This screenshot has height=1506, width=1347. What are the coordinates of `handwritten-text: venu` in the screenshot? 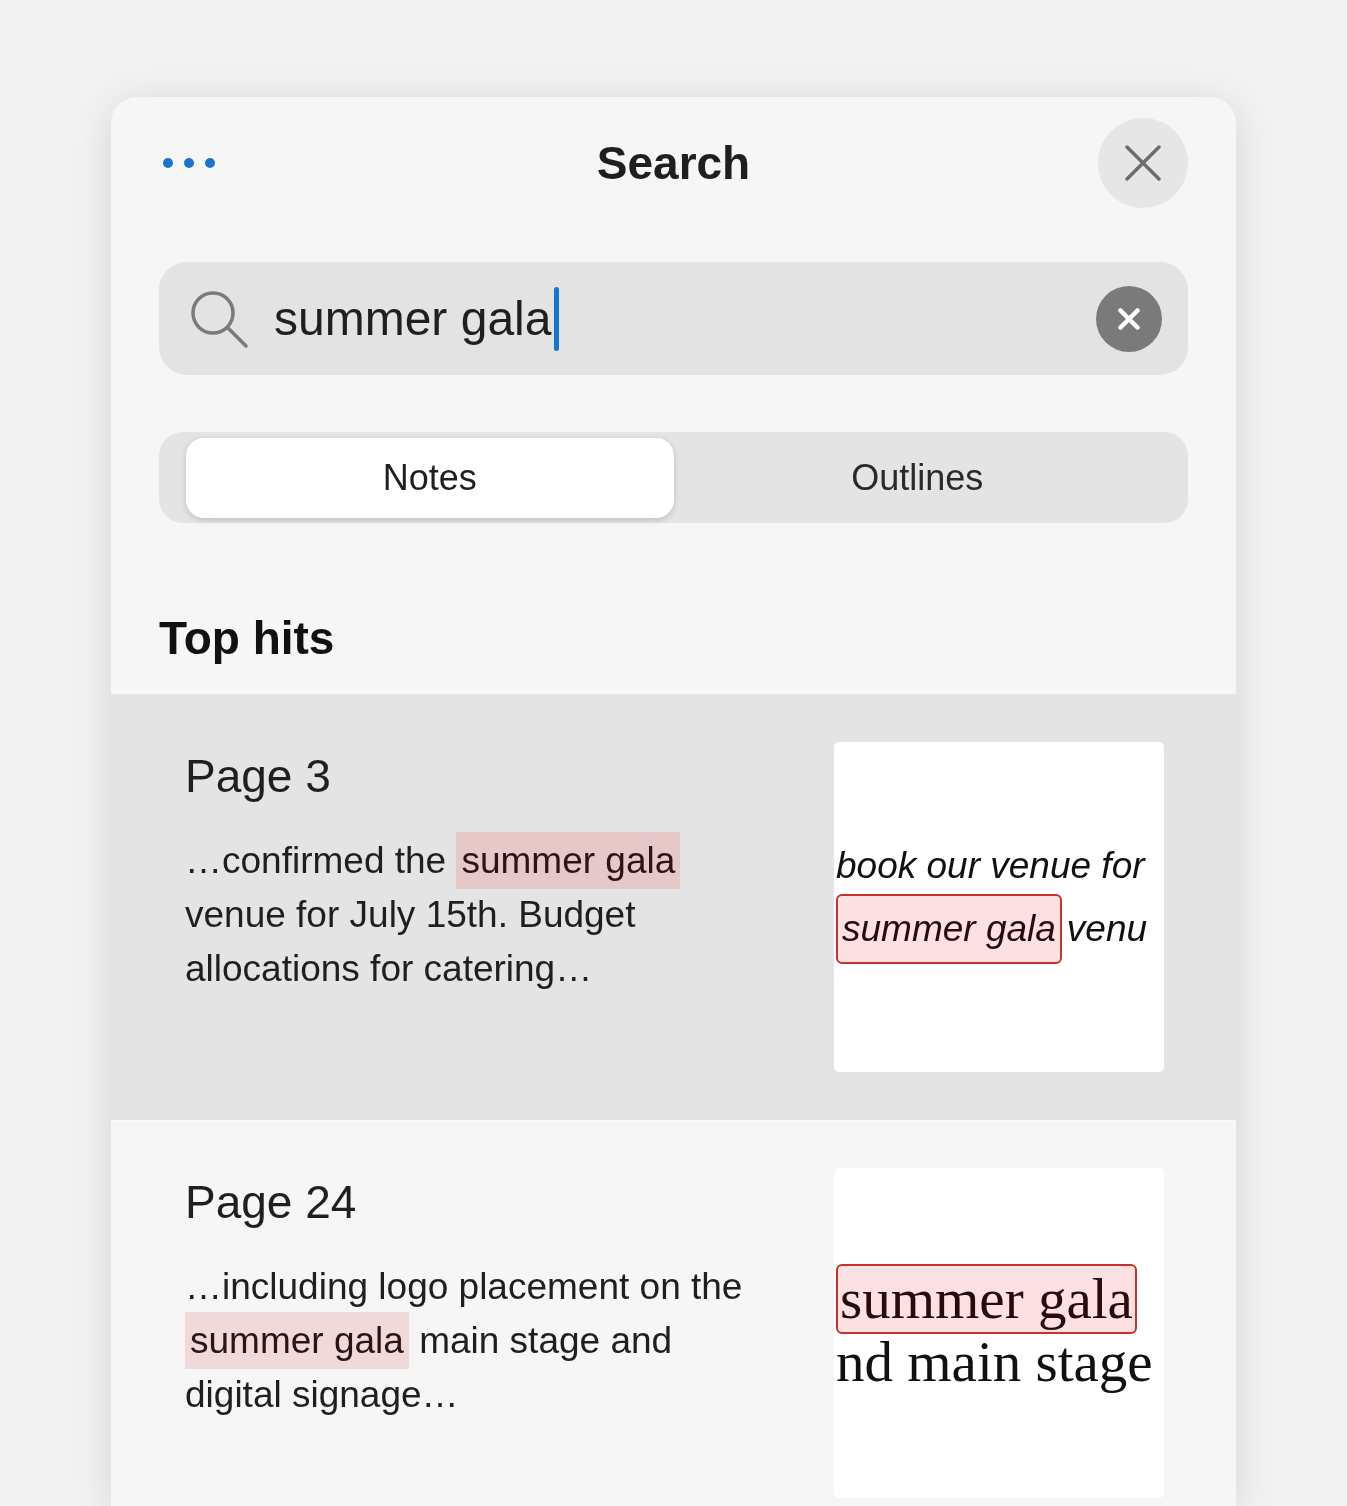 It's located at (1107, 929).